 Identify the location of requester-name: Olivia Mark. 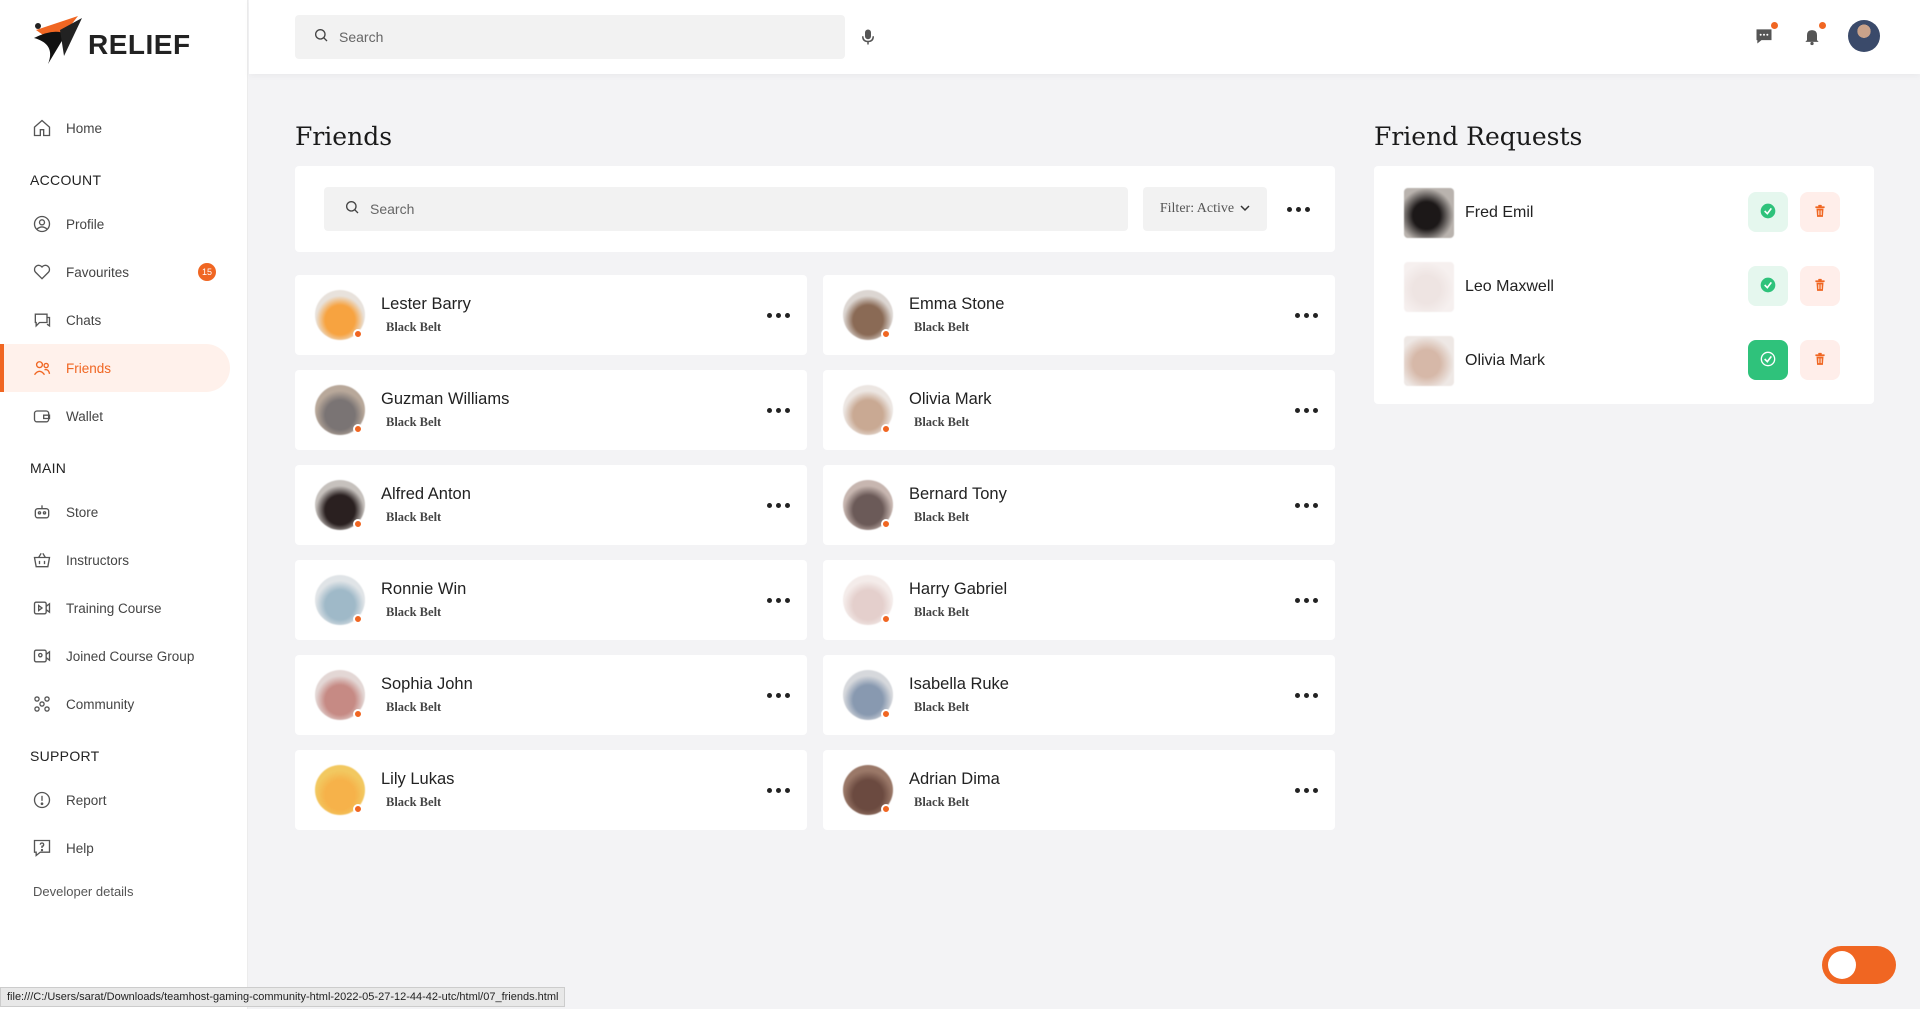
(1505, 361).